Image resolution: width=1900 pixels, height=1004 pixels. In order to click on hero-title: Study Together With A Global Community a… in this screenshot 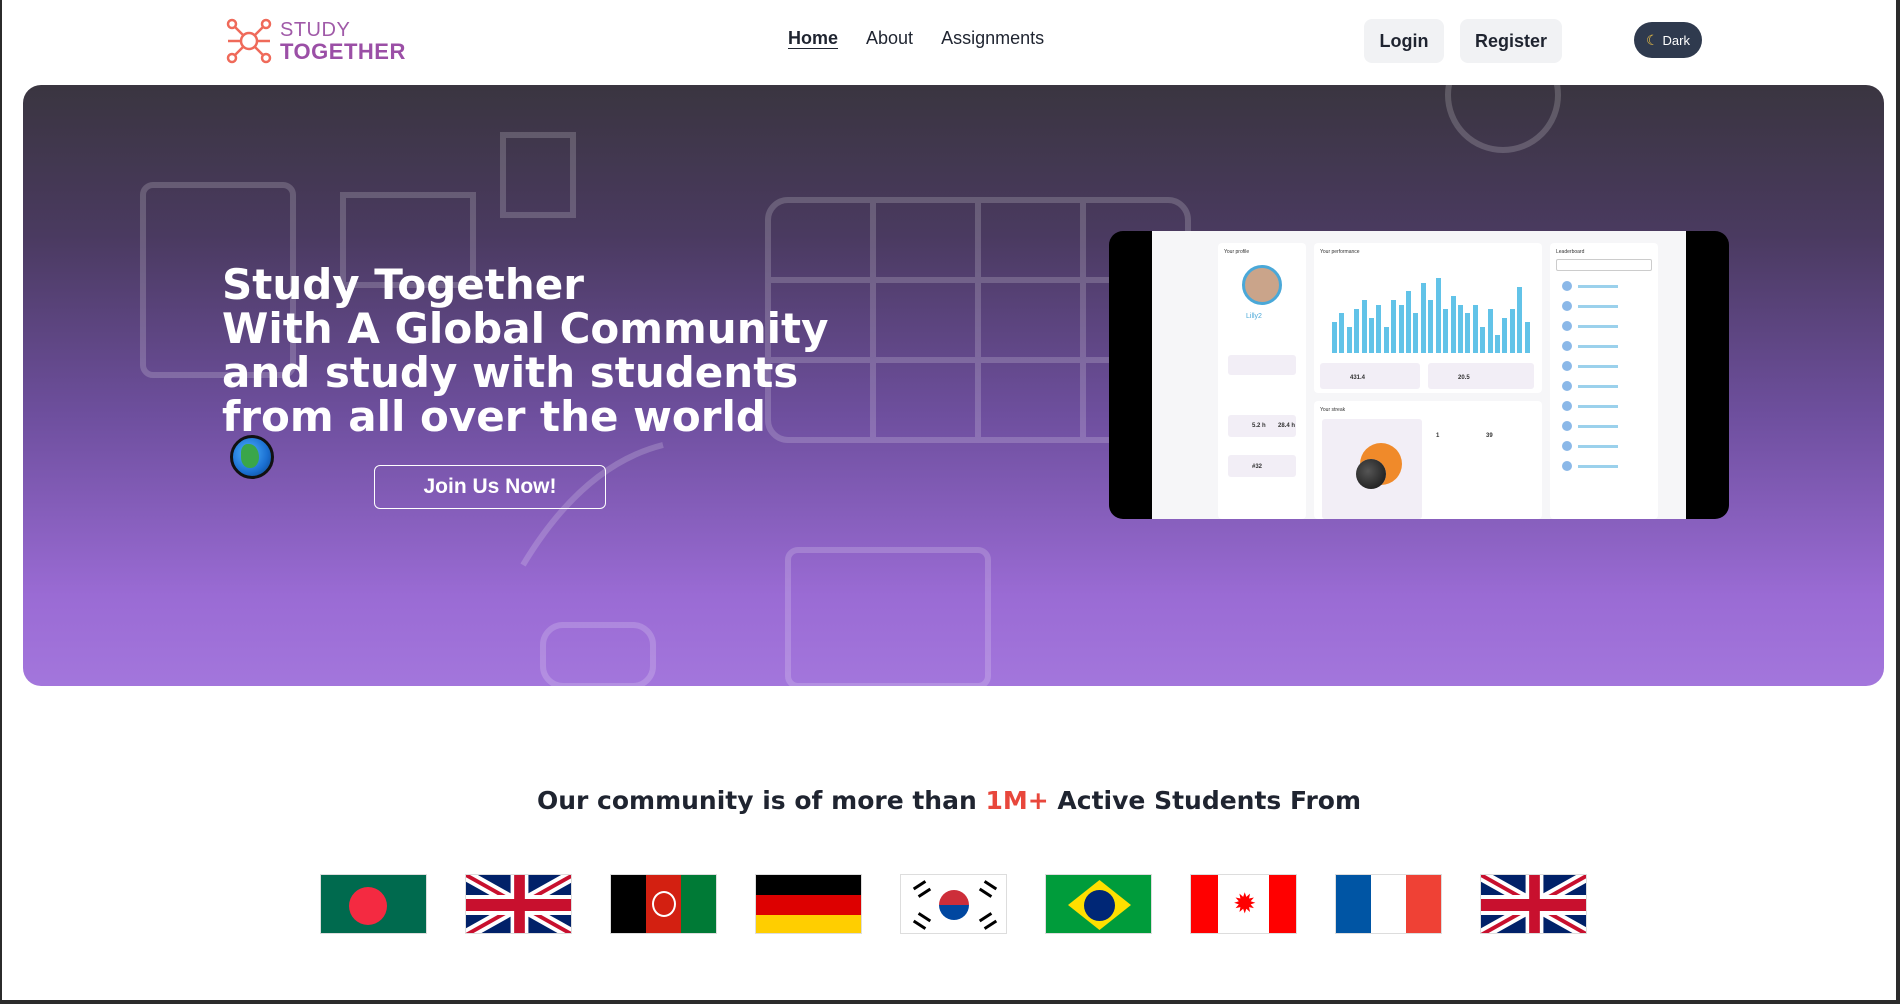, I will do `click(532, 373)`.